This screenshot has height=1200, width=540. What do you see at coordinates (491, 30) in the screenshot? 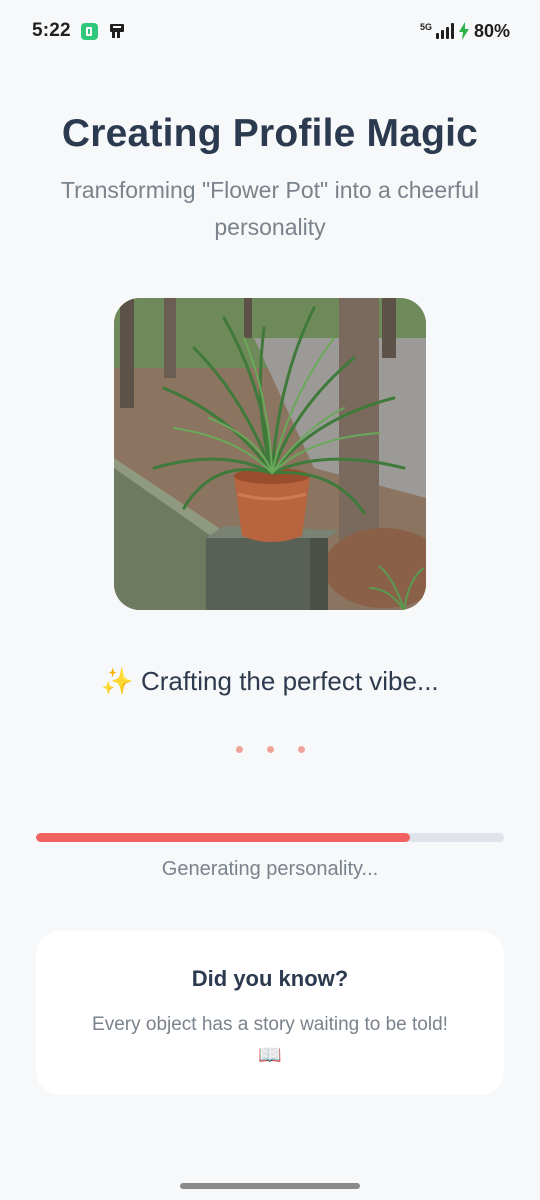
I see `battery-percent: 80%` at bounding box center [491, 30].